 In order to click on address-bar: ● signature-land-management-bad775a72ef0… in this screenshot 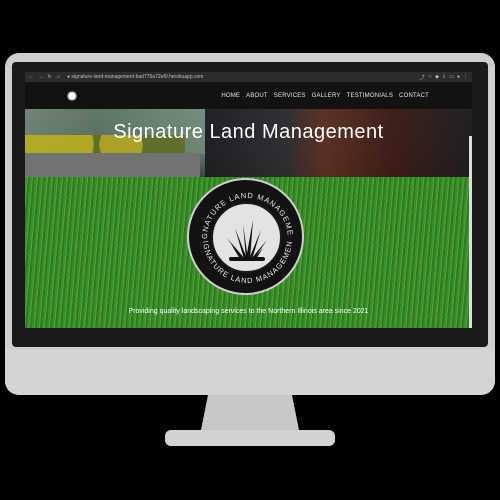, I will do `click(243, 77)`.